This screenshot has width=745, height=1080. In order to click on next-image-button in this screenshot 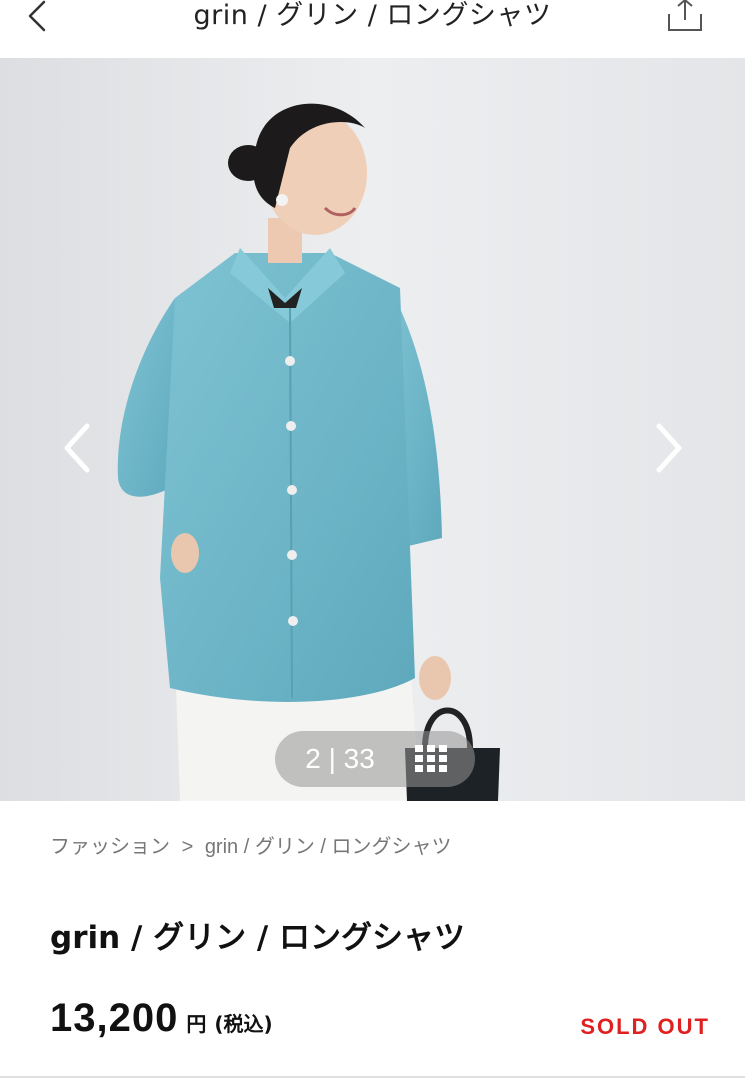, I will do `click(670, 448)`.